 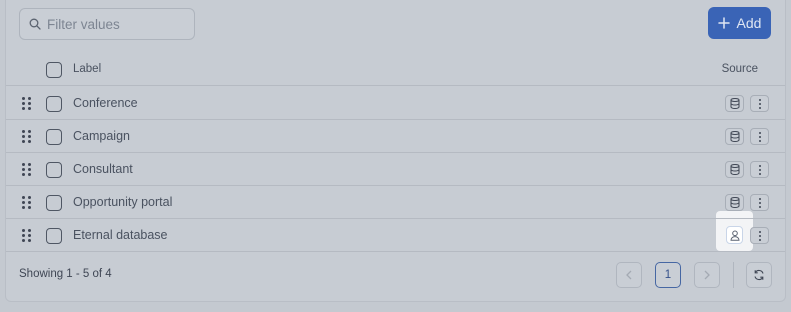 I want to click on refresh-button, so click(x=759, y=275).